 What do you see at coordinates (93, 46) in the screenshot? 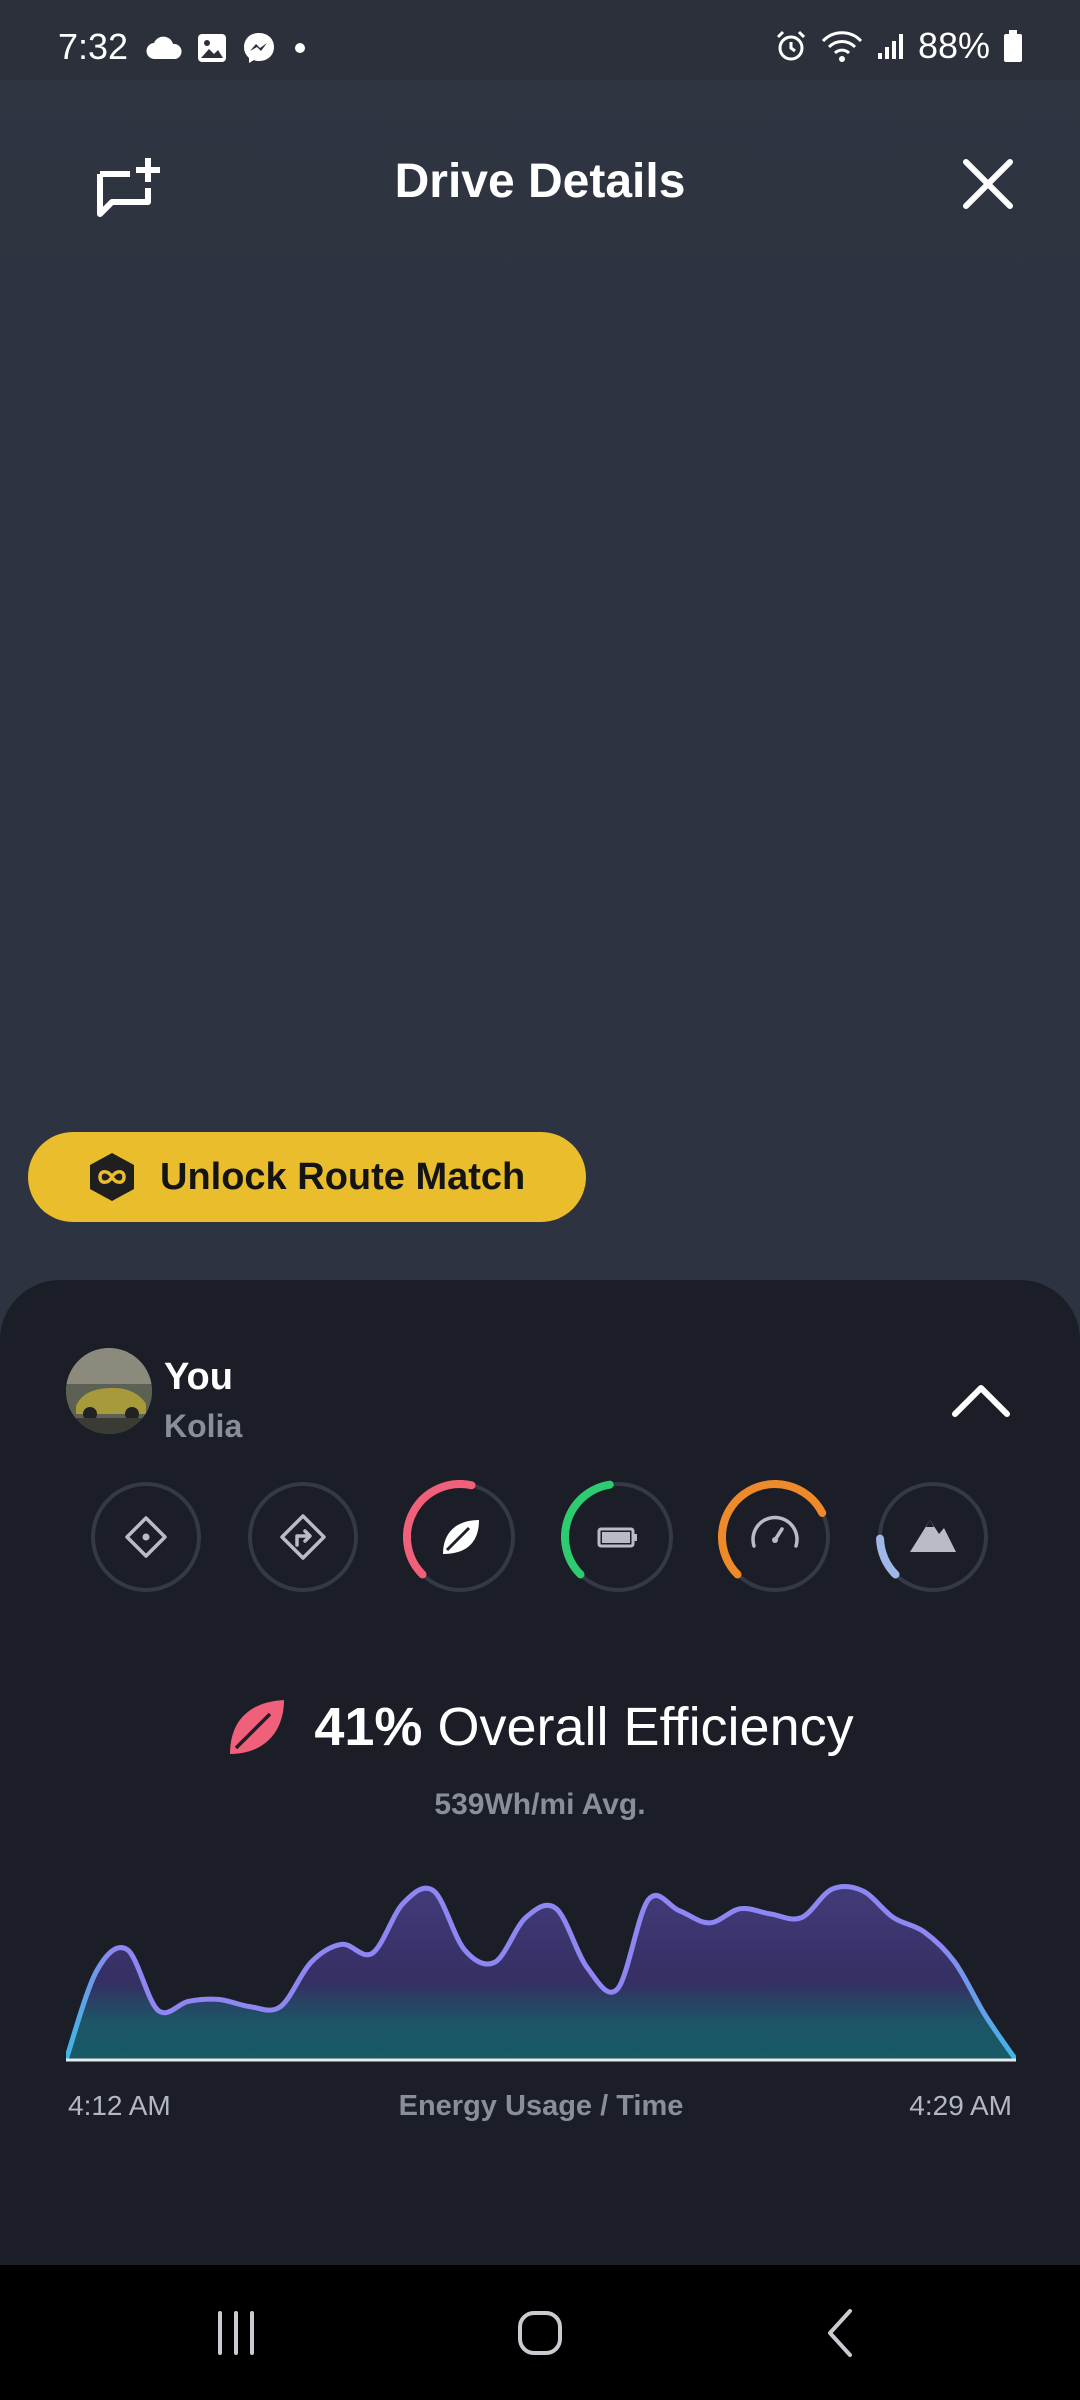
I see `status-time: 7:32` at bounding box center [93, 46].